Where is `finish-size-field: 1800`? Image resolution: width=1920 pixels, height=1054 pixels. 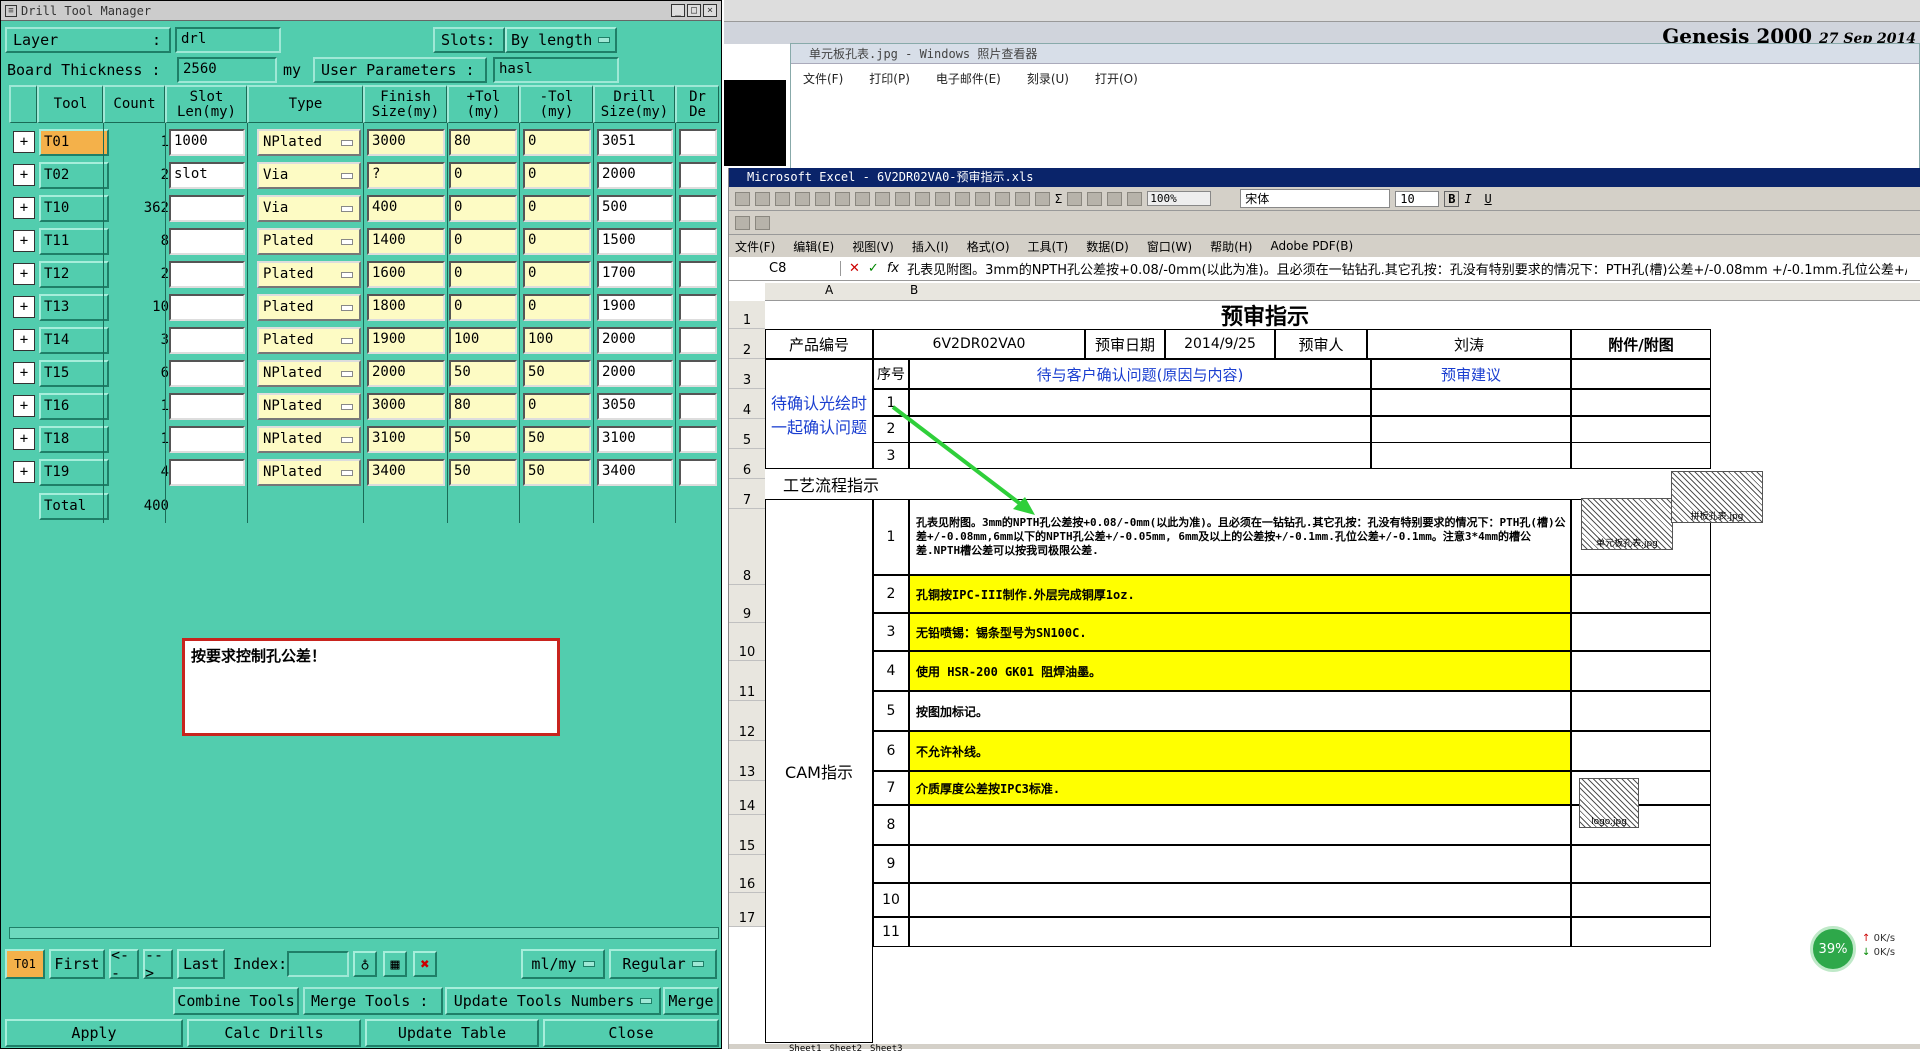 finish-size-field: 1800 is located at coordinates (406, 307).